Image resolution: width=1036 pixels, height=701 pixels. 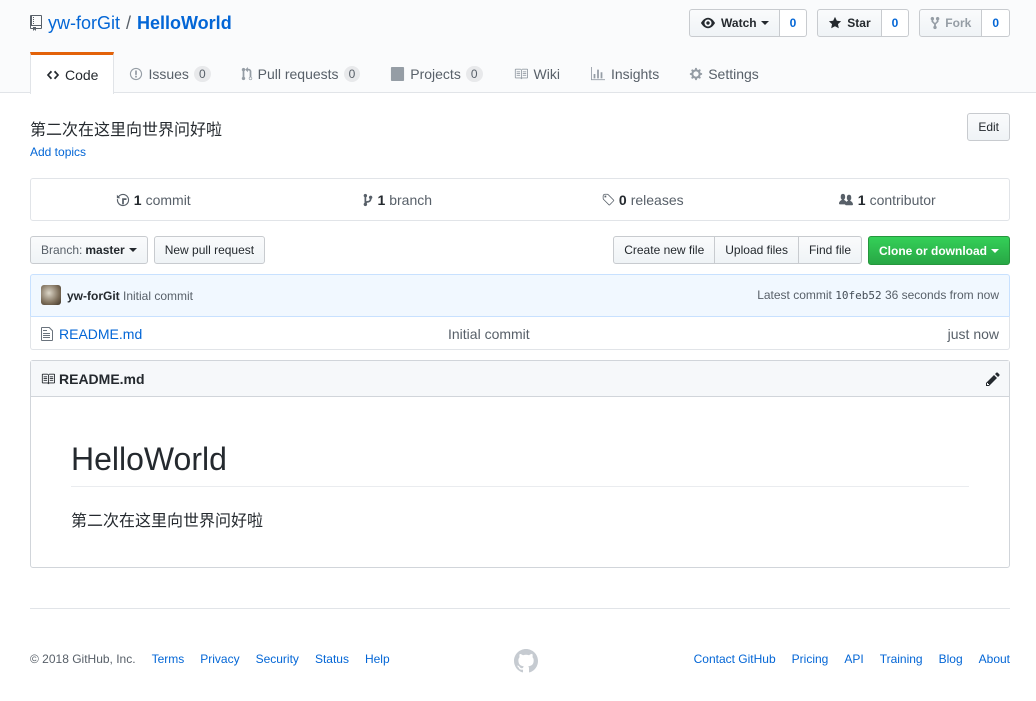 What do you see at coordinates (332, 659) in the screenshot?
I see `footer-link-status: Status` at bounding box center [332, 659].